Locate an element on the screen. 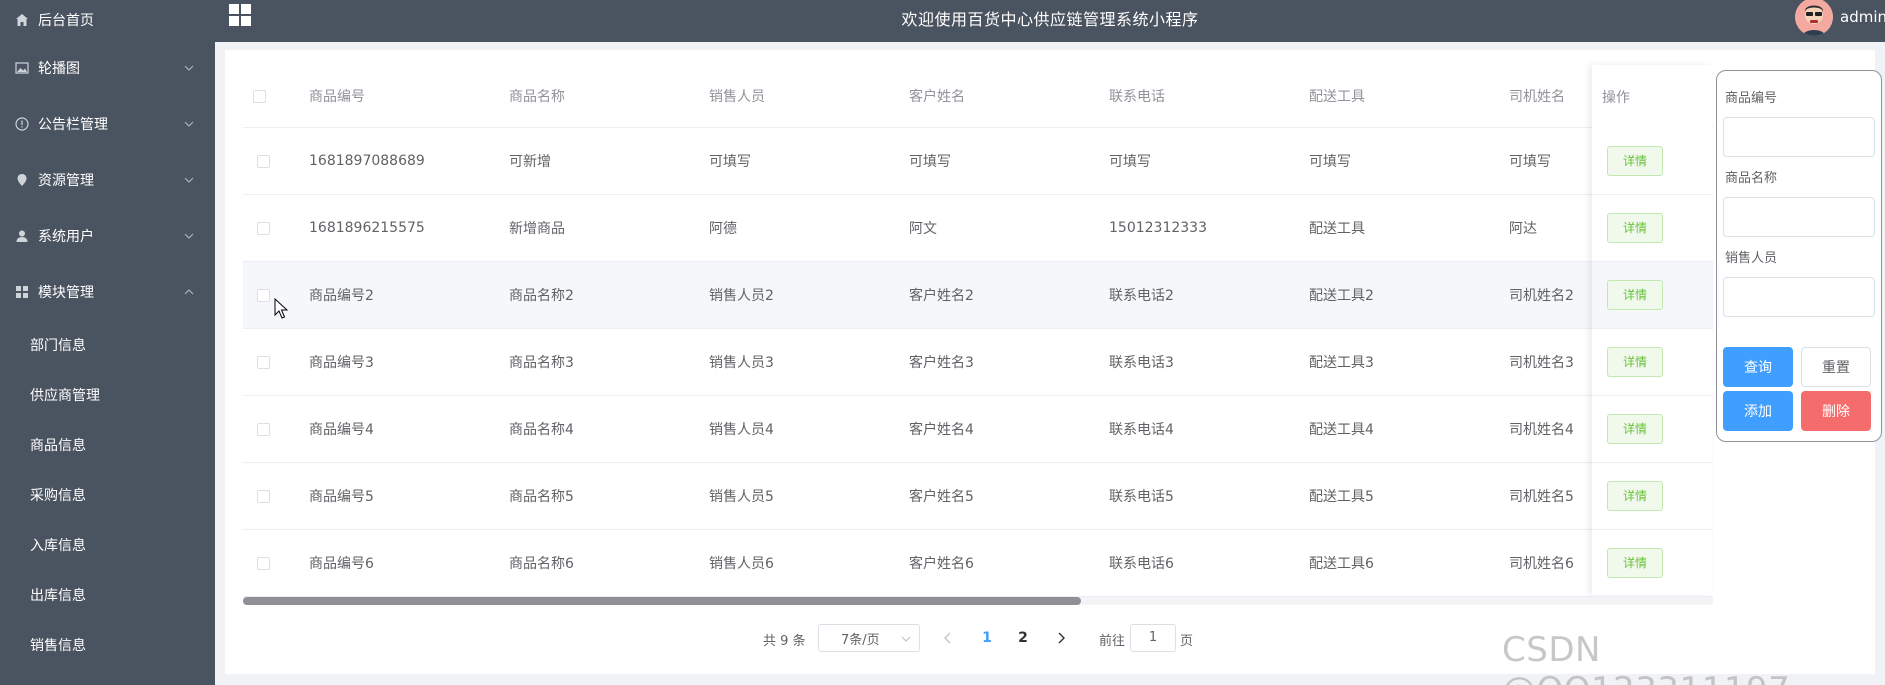 This screenshot has width=1885, height=685. select-all-checkbox is located at coordinates (259, 96).